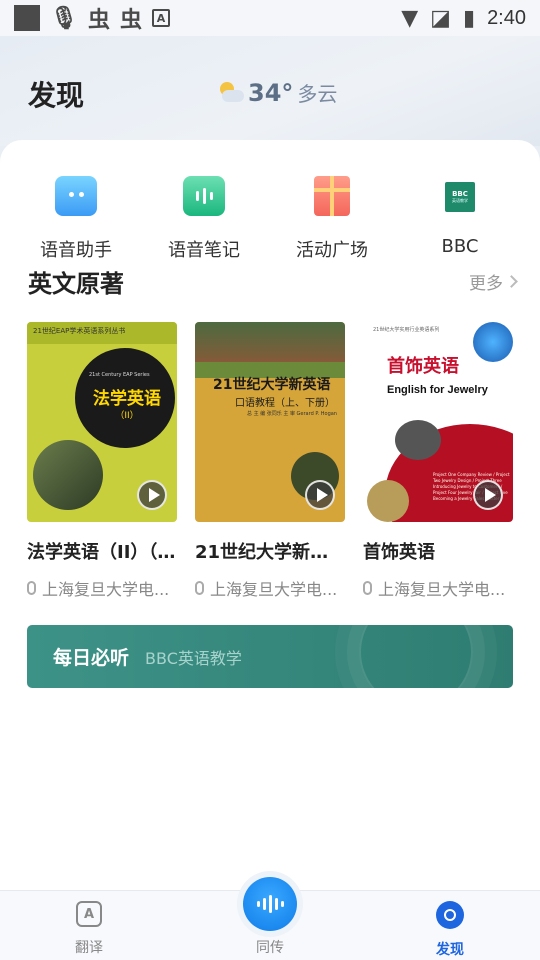 The image size is (540, 960). What do you see at coordinates (317, 94) in the screenshot?
I see `weather-description: 多云` at bounding box center [317, 94].